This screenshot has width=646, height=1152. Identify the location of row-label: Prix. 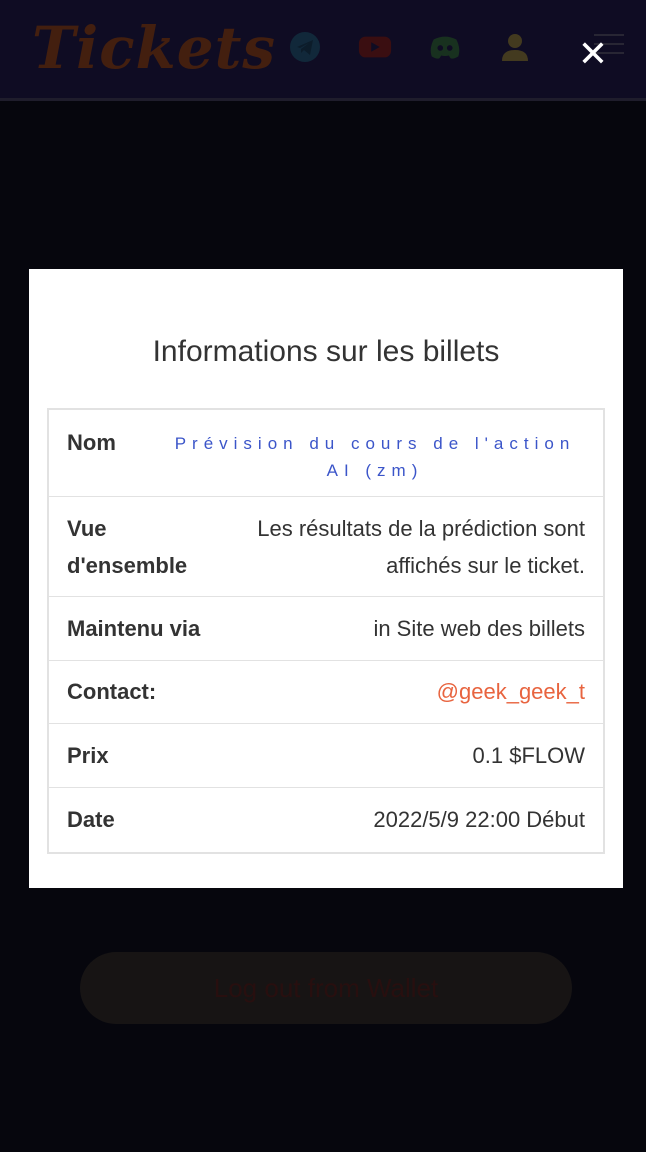
(88, 755).